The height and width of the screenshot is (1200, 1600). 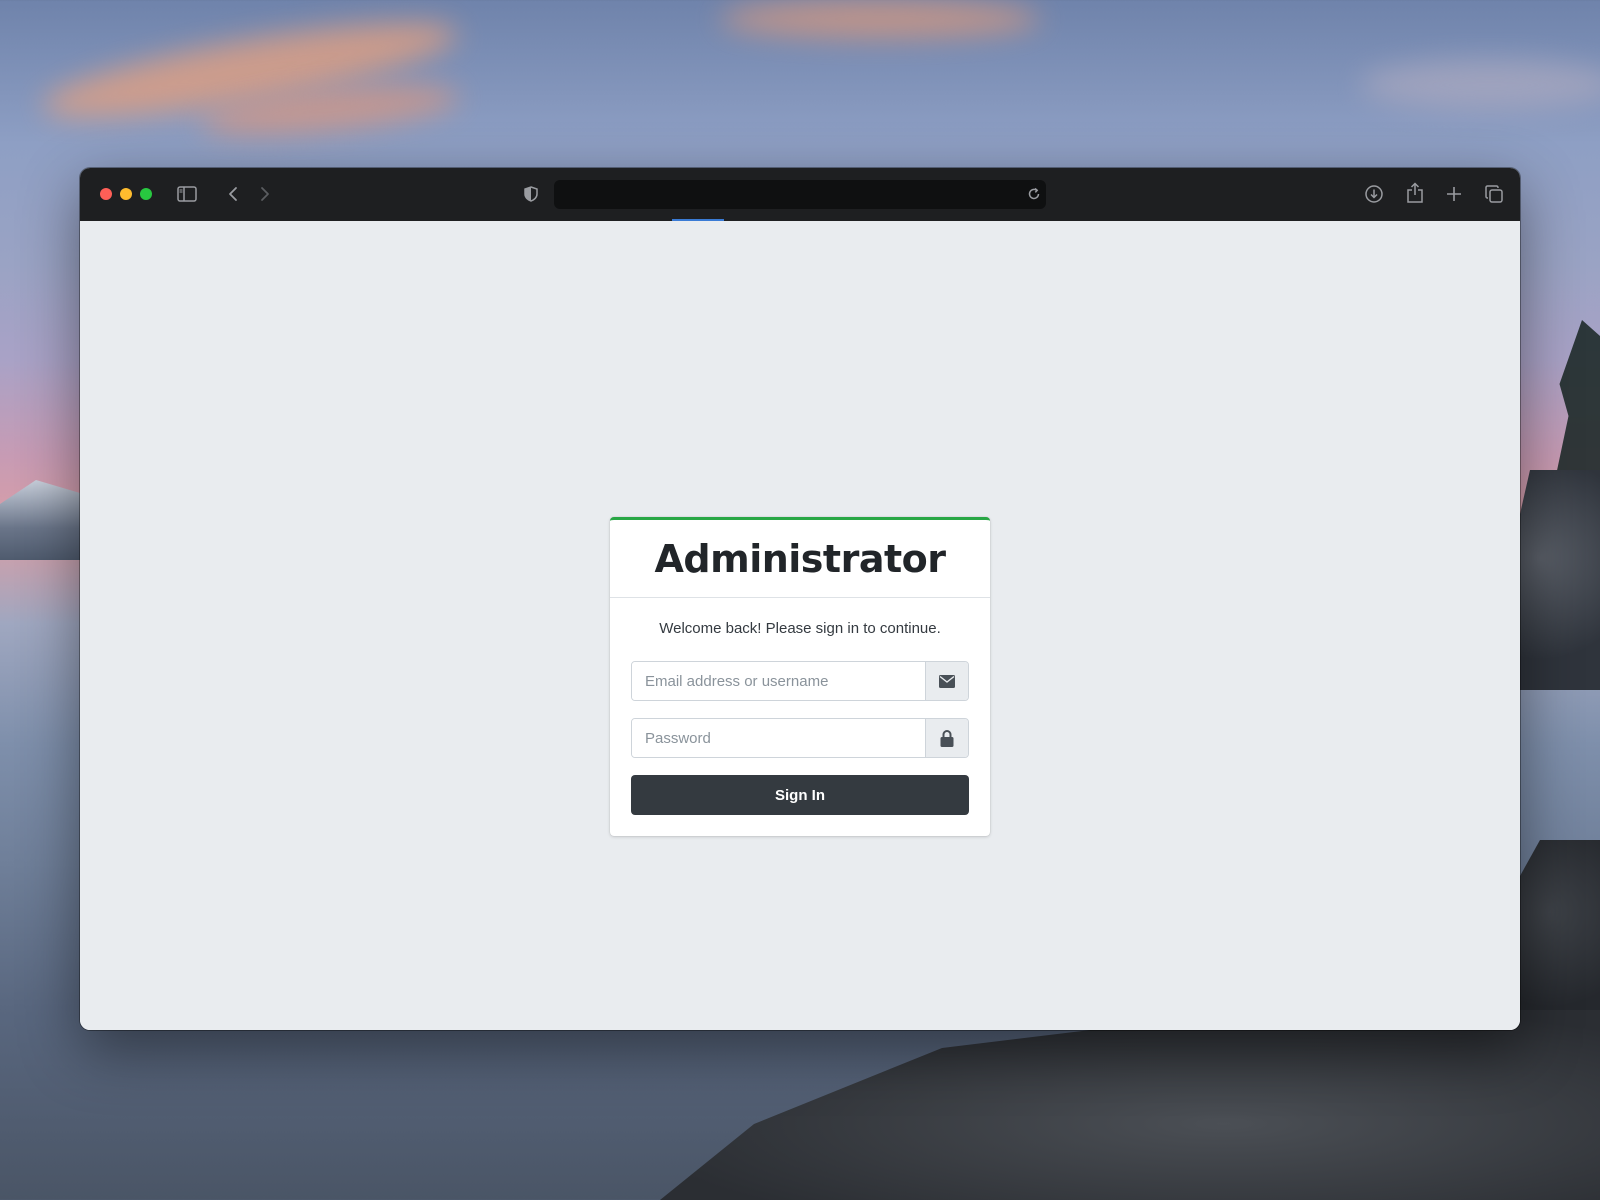 What do you see at coordinates (1454, 194) in the screenshot?
I see `plus-icon` at bounding box center [1454, 194].